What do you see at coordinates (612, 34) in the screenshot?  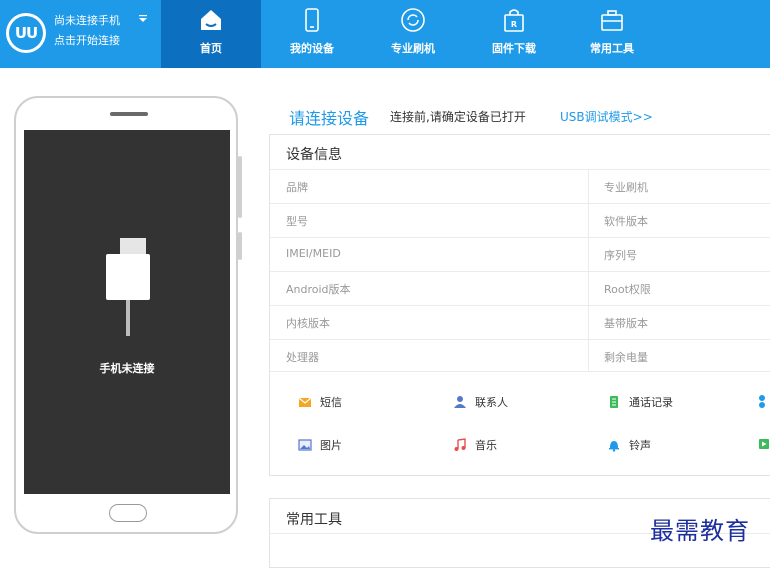 I see `tab-common-tools: 常用工具` at bounding box center [612, 34].